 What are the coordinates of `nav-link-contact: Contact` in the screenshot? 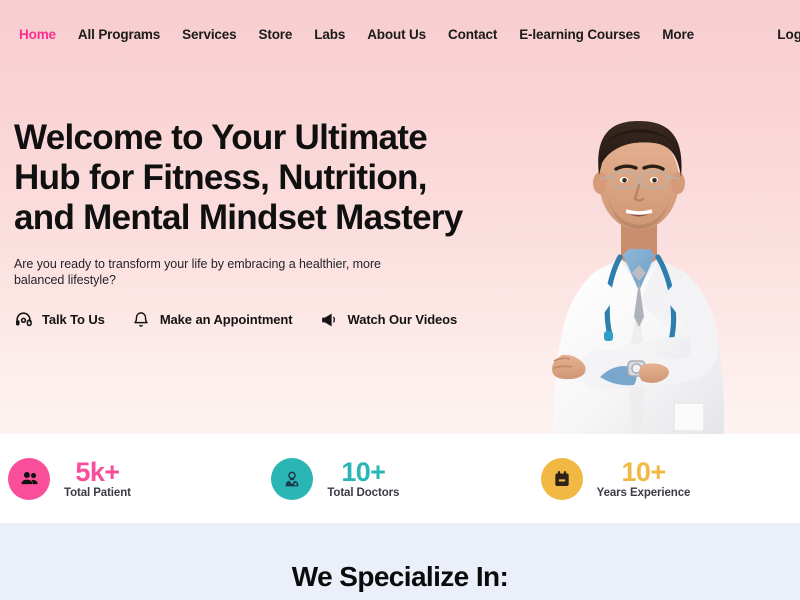 It's located at (472, 35).